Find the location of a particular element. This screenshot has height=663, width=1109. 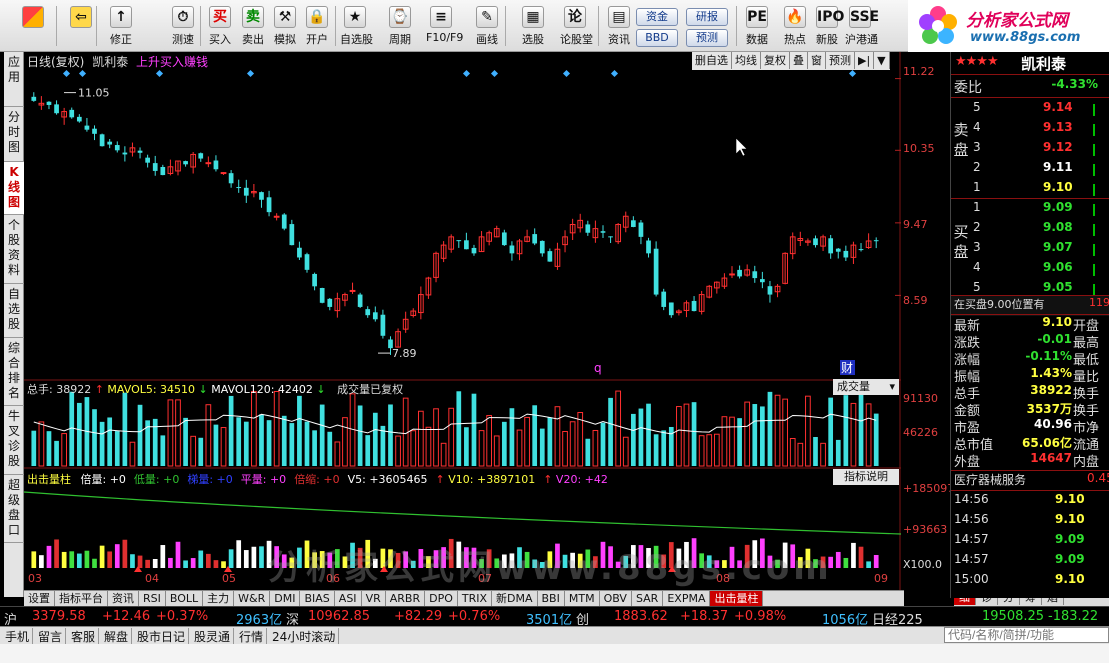

indicator-tab: 主力 is located at coordinates (219, 598).